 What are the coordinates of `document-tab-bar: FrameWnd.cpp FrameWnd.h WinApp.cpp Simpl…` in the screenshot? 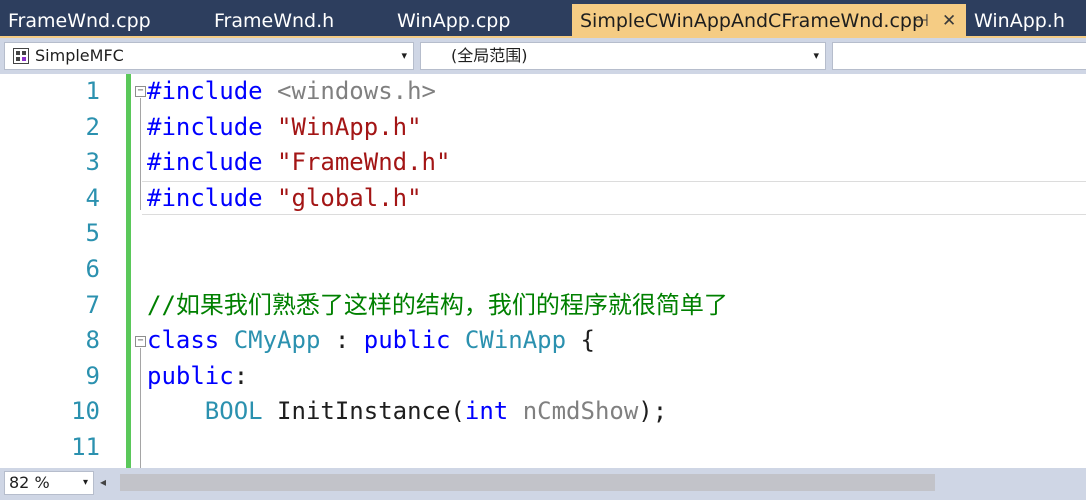 It's located at (543, 19).